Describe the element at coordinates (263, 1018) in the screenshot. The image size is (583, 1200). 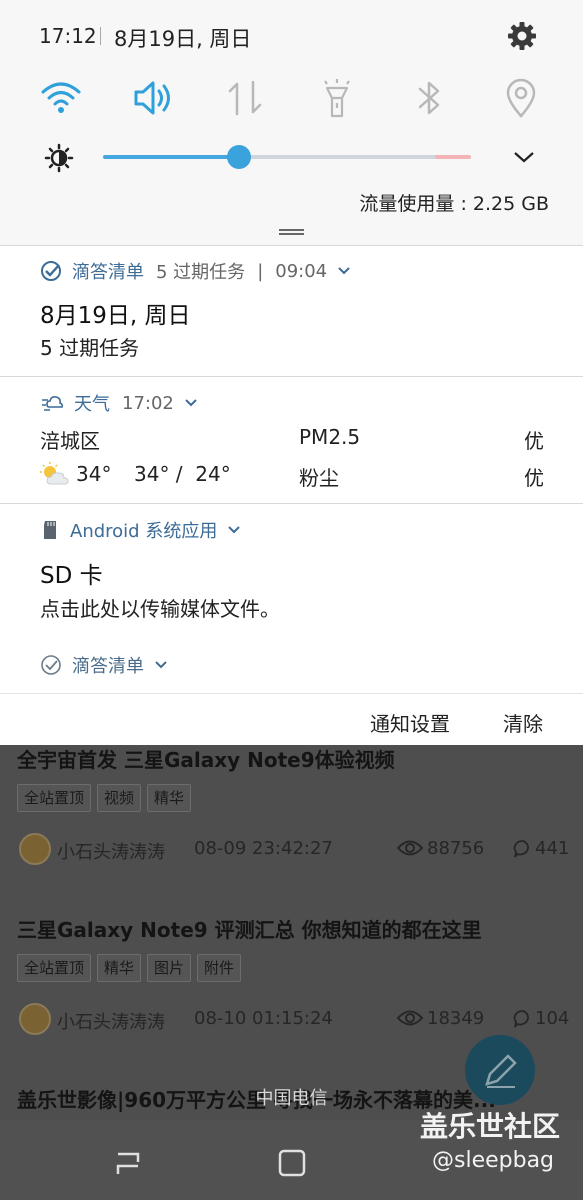
I see `post-time: 08-10 01:15:24` at that location.